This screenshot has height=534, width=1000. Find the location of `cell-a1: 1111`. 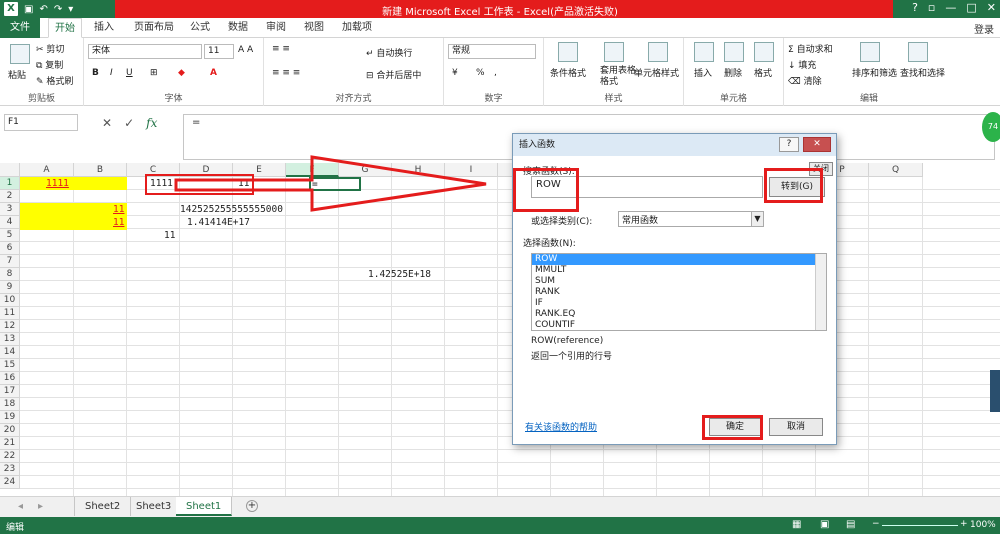

cell-a1: 1111 is located at coordinates (57, 183).